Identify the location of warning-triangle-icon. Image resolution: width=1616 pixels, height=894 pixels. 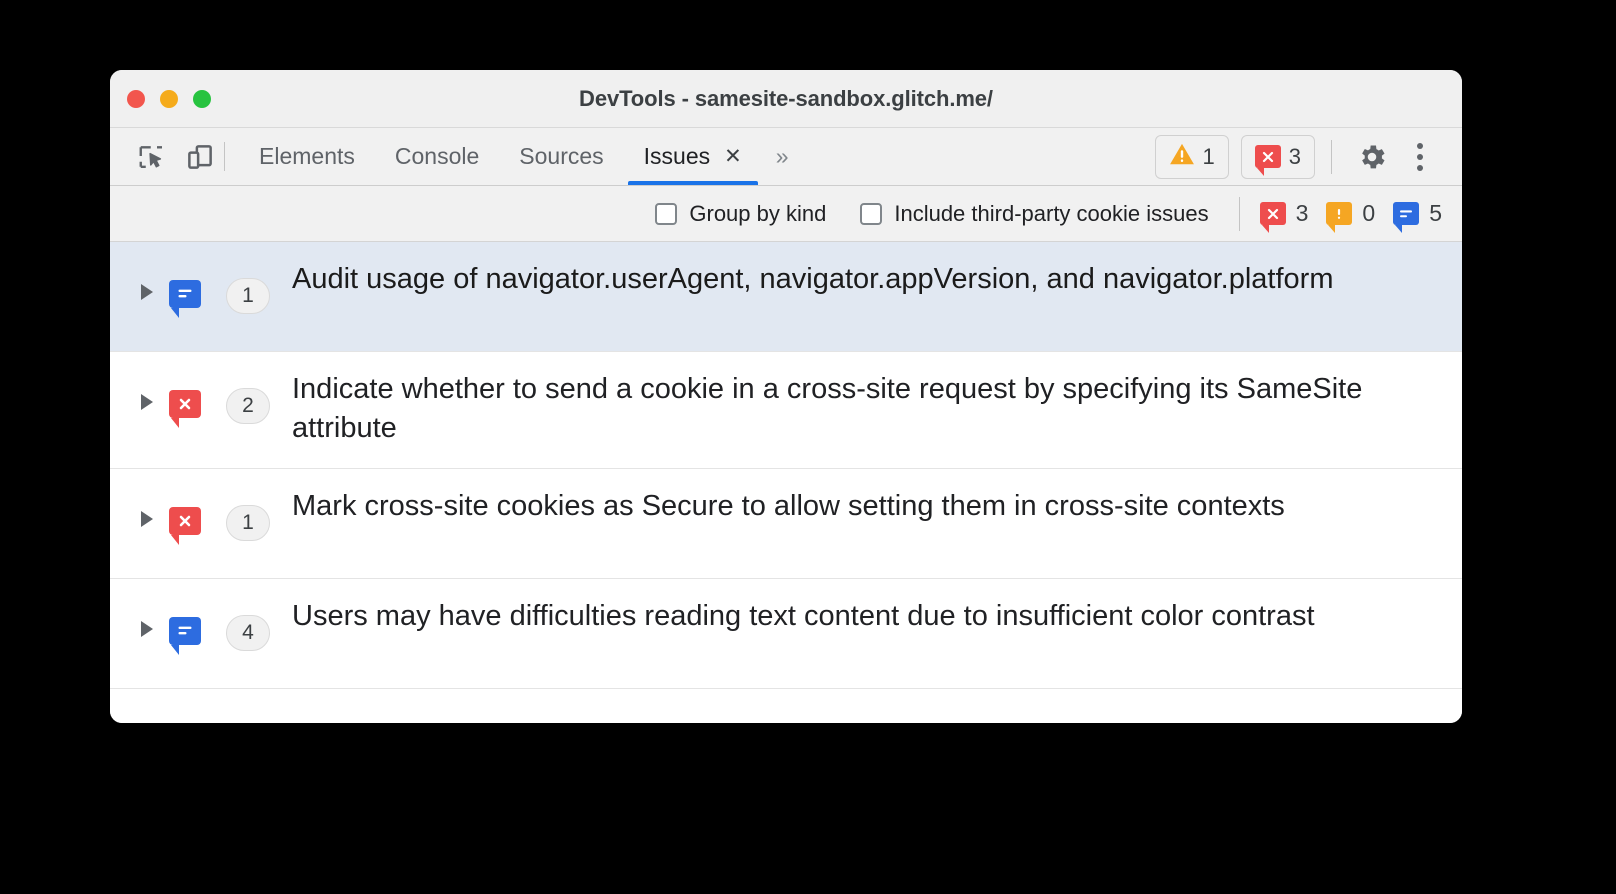
(1182, 157).